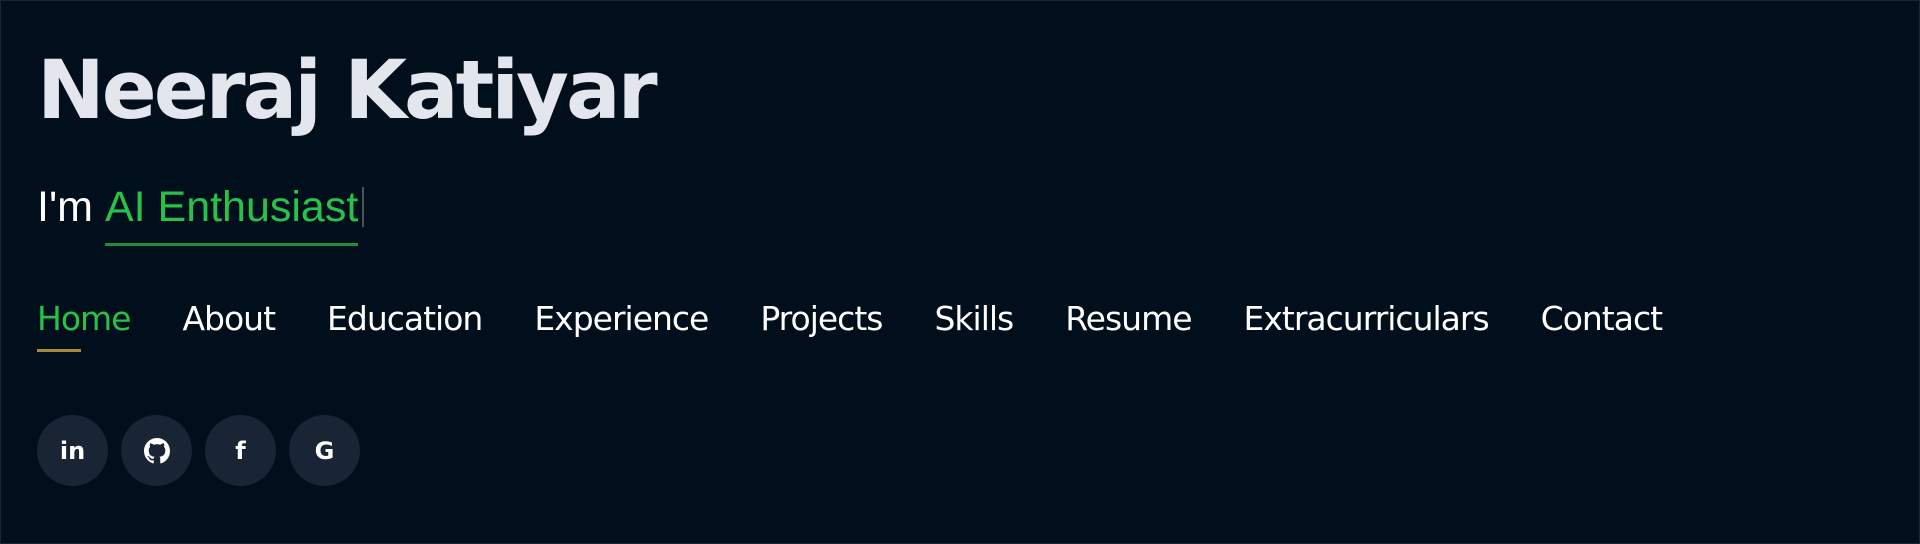 This screenshot has width=1920, height=544. What do you see at coordinates (231, 214) in the screenshot?
I see `typed-role-text: AI Enthusiast` at bounding box center [231, 214].